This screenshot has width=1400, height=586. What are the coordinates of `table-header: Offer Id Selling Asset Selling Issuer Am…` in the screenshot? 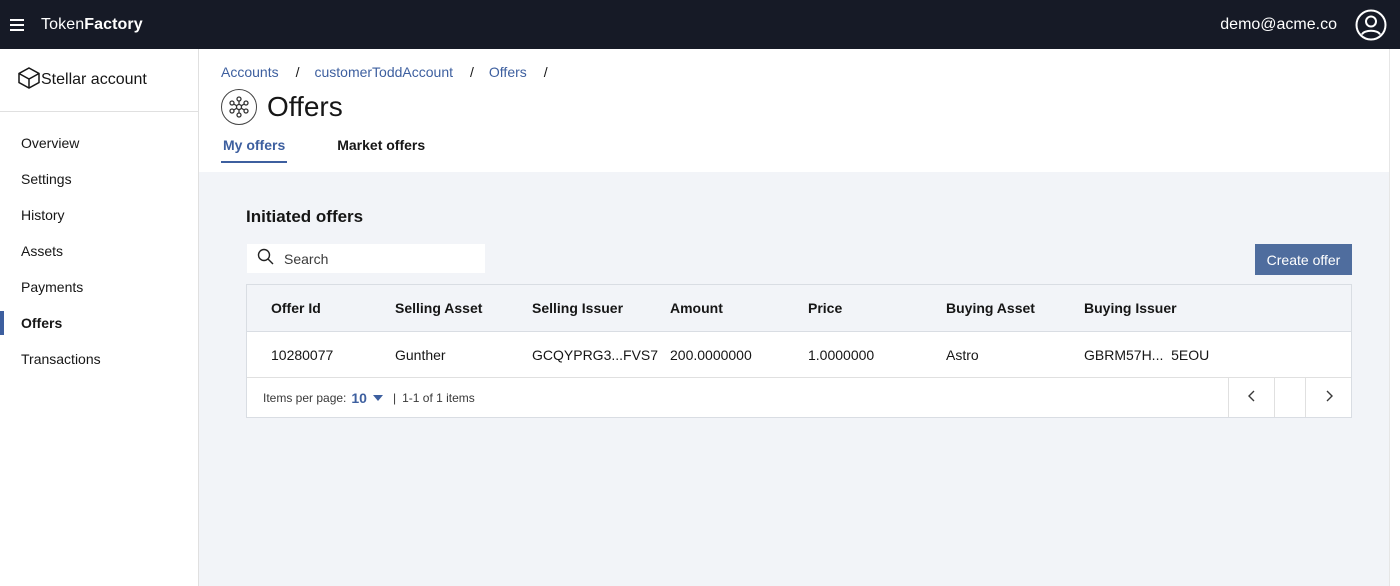 It's located at (799, 308).